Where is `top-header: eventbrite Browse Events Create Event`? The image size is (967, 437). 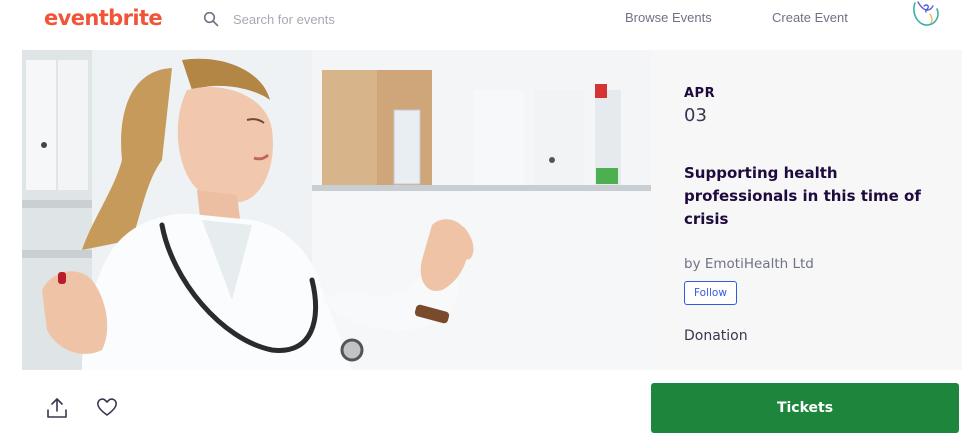
top-header: eventbrite Browse Events Create Event is located at coordinates (483, 21).